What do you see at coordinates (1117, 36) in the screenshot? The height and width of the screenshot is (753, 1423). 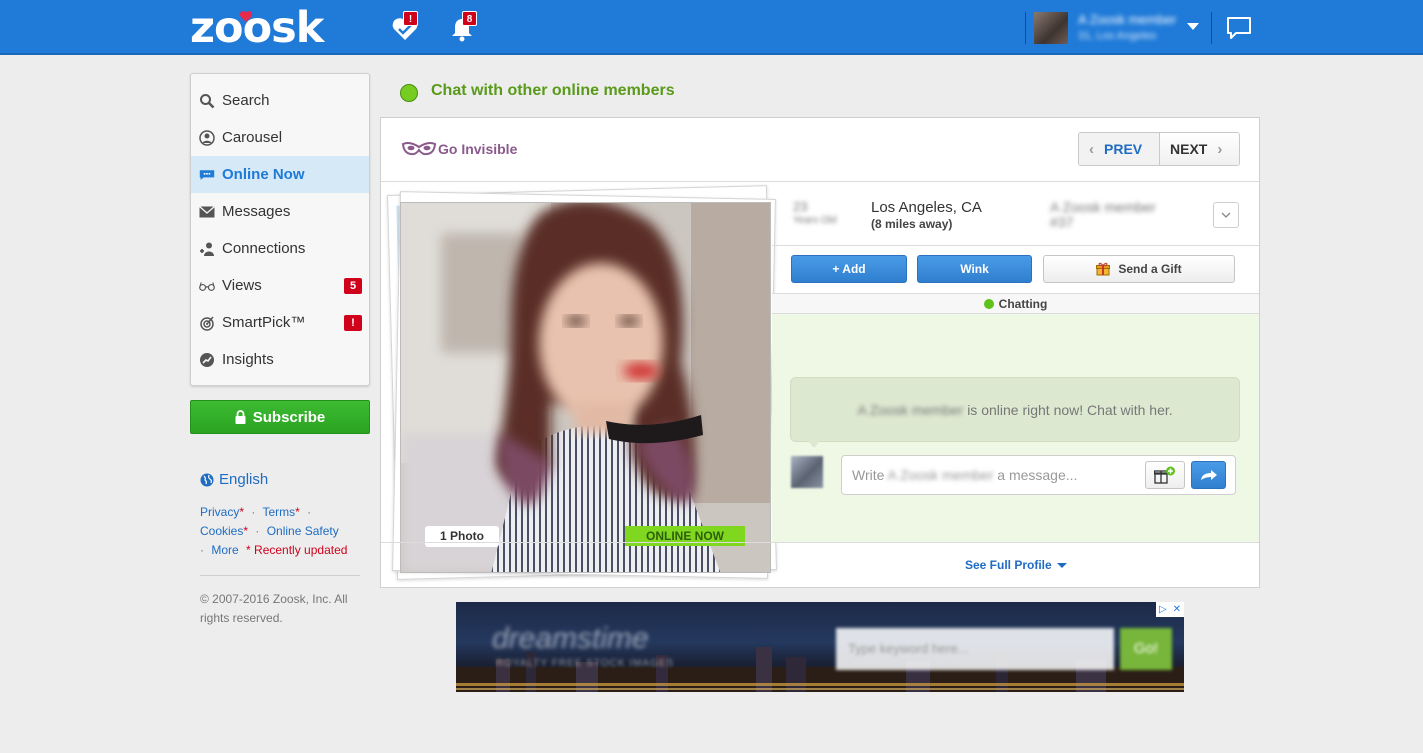 I see `user-subtitle: 31, Los Angeles` at bounding box center [1117, 36].